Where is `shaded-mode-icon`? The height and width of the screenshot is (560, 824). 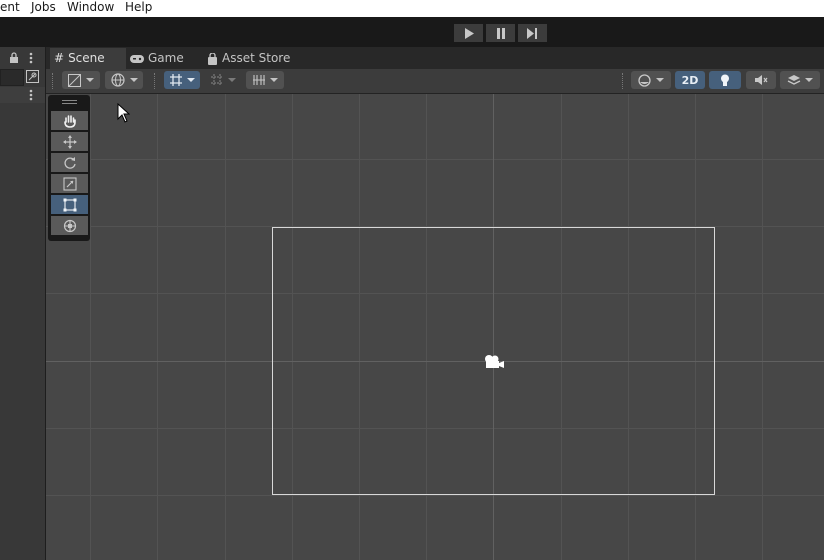
shaded-mode-icon is located at coordinates (74, 80).